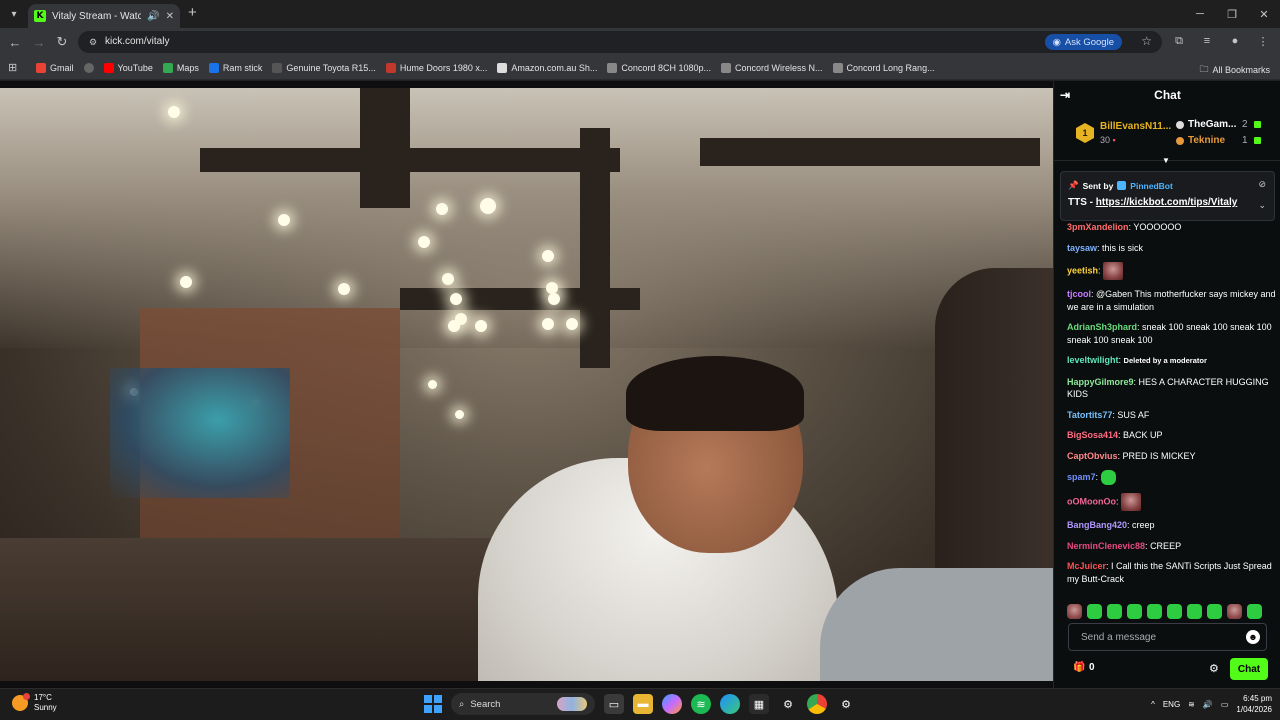 The width and height of the screenshot is (1280, 720). What do you see at coordinates (137, 41) in the screenshot?
I see `url-text: kick.com/vitaly` at bounding box center [137, 41].